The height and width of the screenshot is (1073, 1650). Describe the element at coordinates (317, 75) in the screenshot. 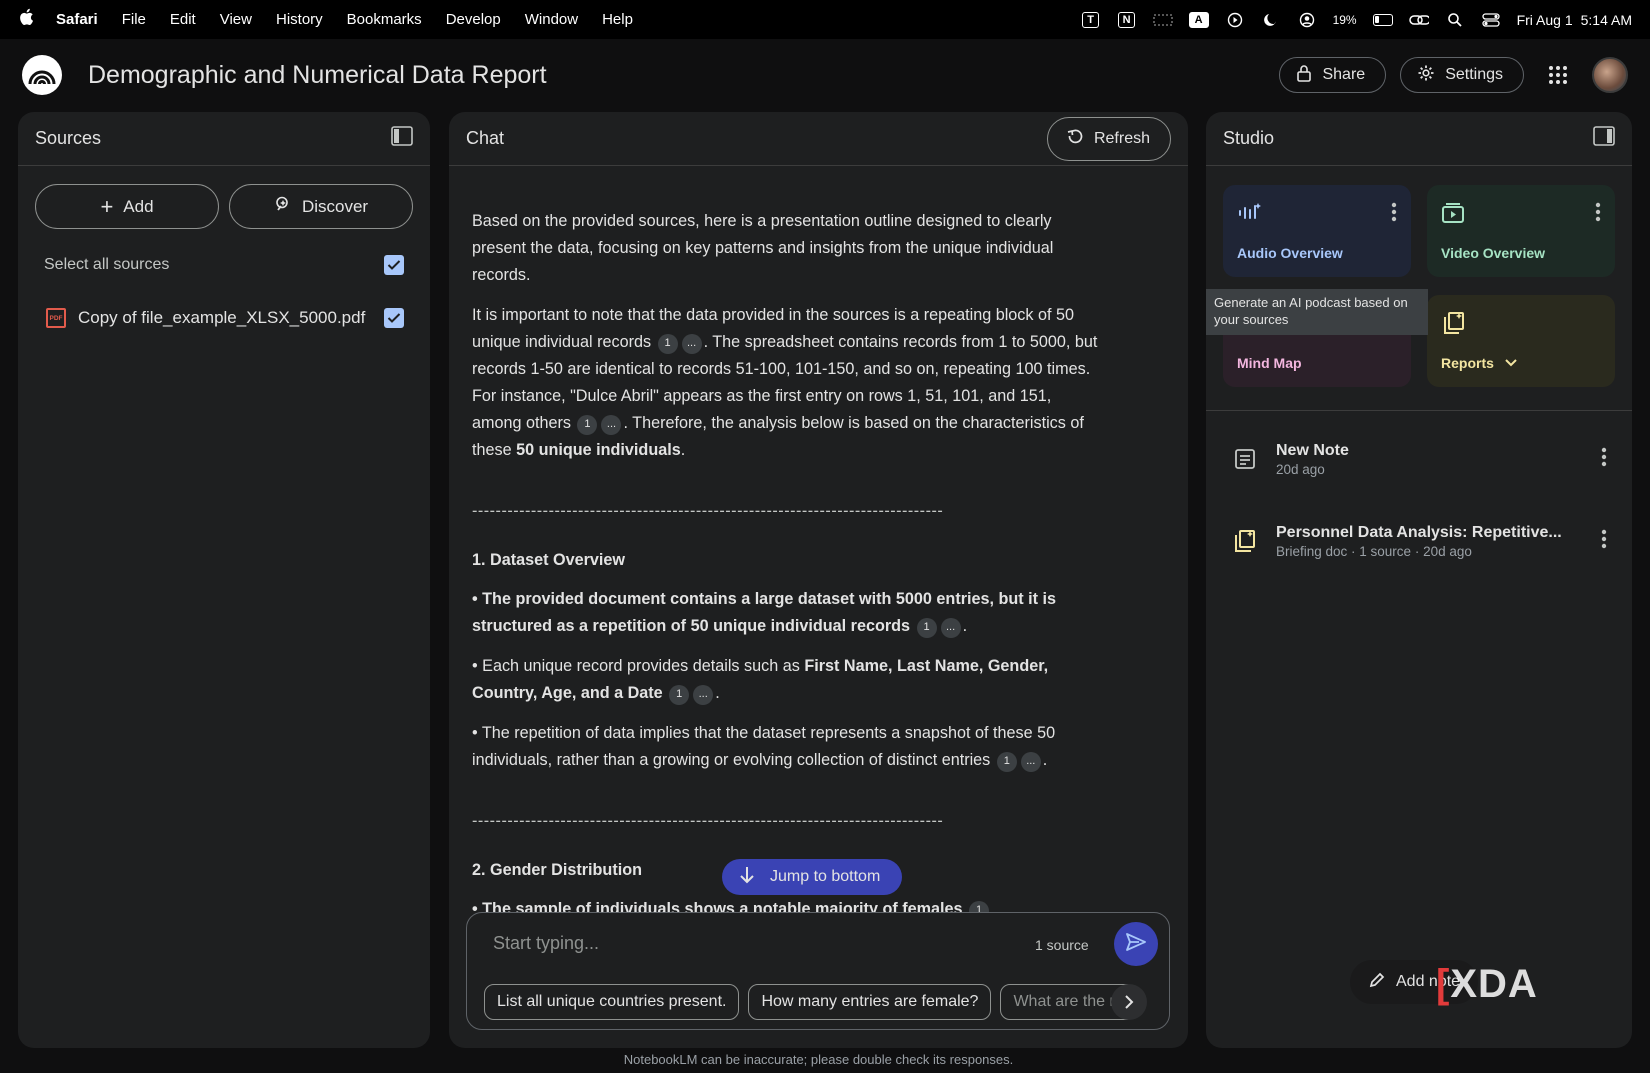

I see `page-title: Demographic and Numerical Data Report` at that location.